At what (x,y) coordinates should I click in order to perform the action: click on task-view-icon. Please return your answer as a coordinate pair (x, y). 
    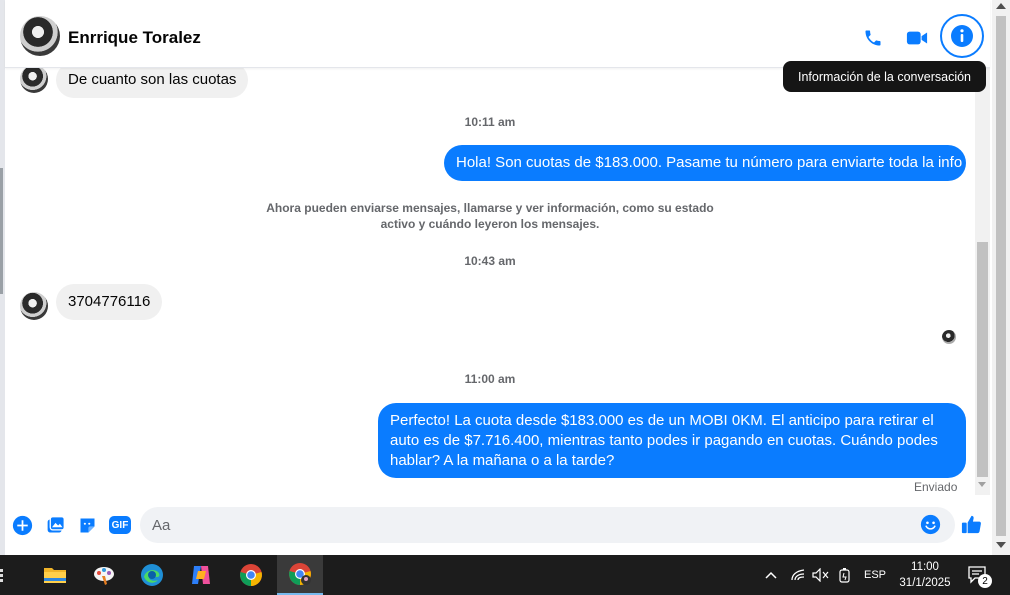
    Looking at the image, I should click on (1, 575).